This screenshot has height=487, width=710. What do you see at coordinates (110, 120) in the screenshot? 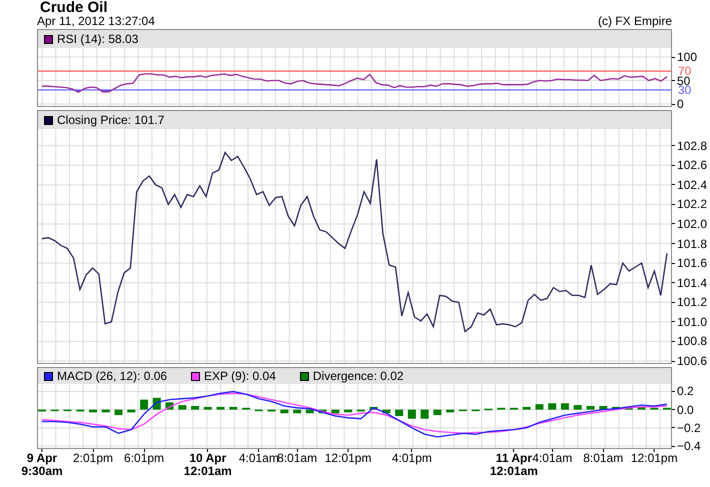
I see `legend-label: Closing Price: 101.7` at bounding box center [110, 120].